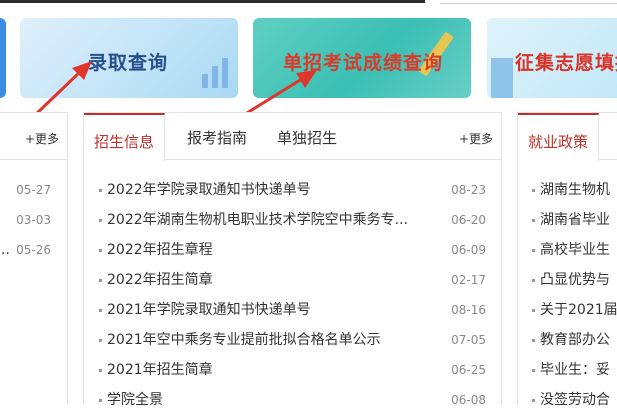 This screenshot has height=415, width=617. I want to click on list-item: 2021年学院录取通知书快递单号 08-16, so click(292, 310).